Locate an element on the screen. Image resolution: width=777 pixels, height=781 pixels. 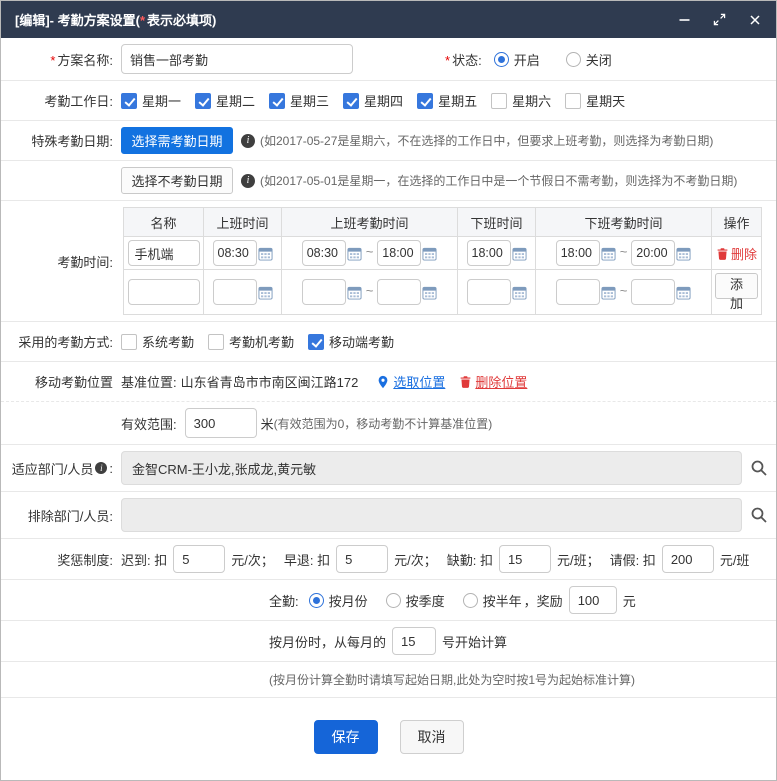
column-header-end-range: 下班考勤时间 is located at coordinates (623, 222).